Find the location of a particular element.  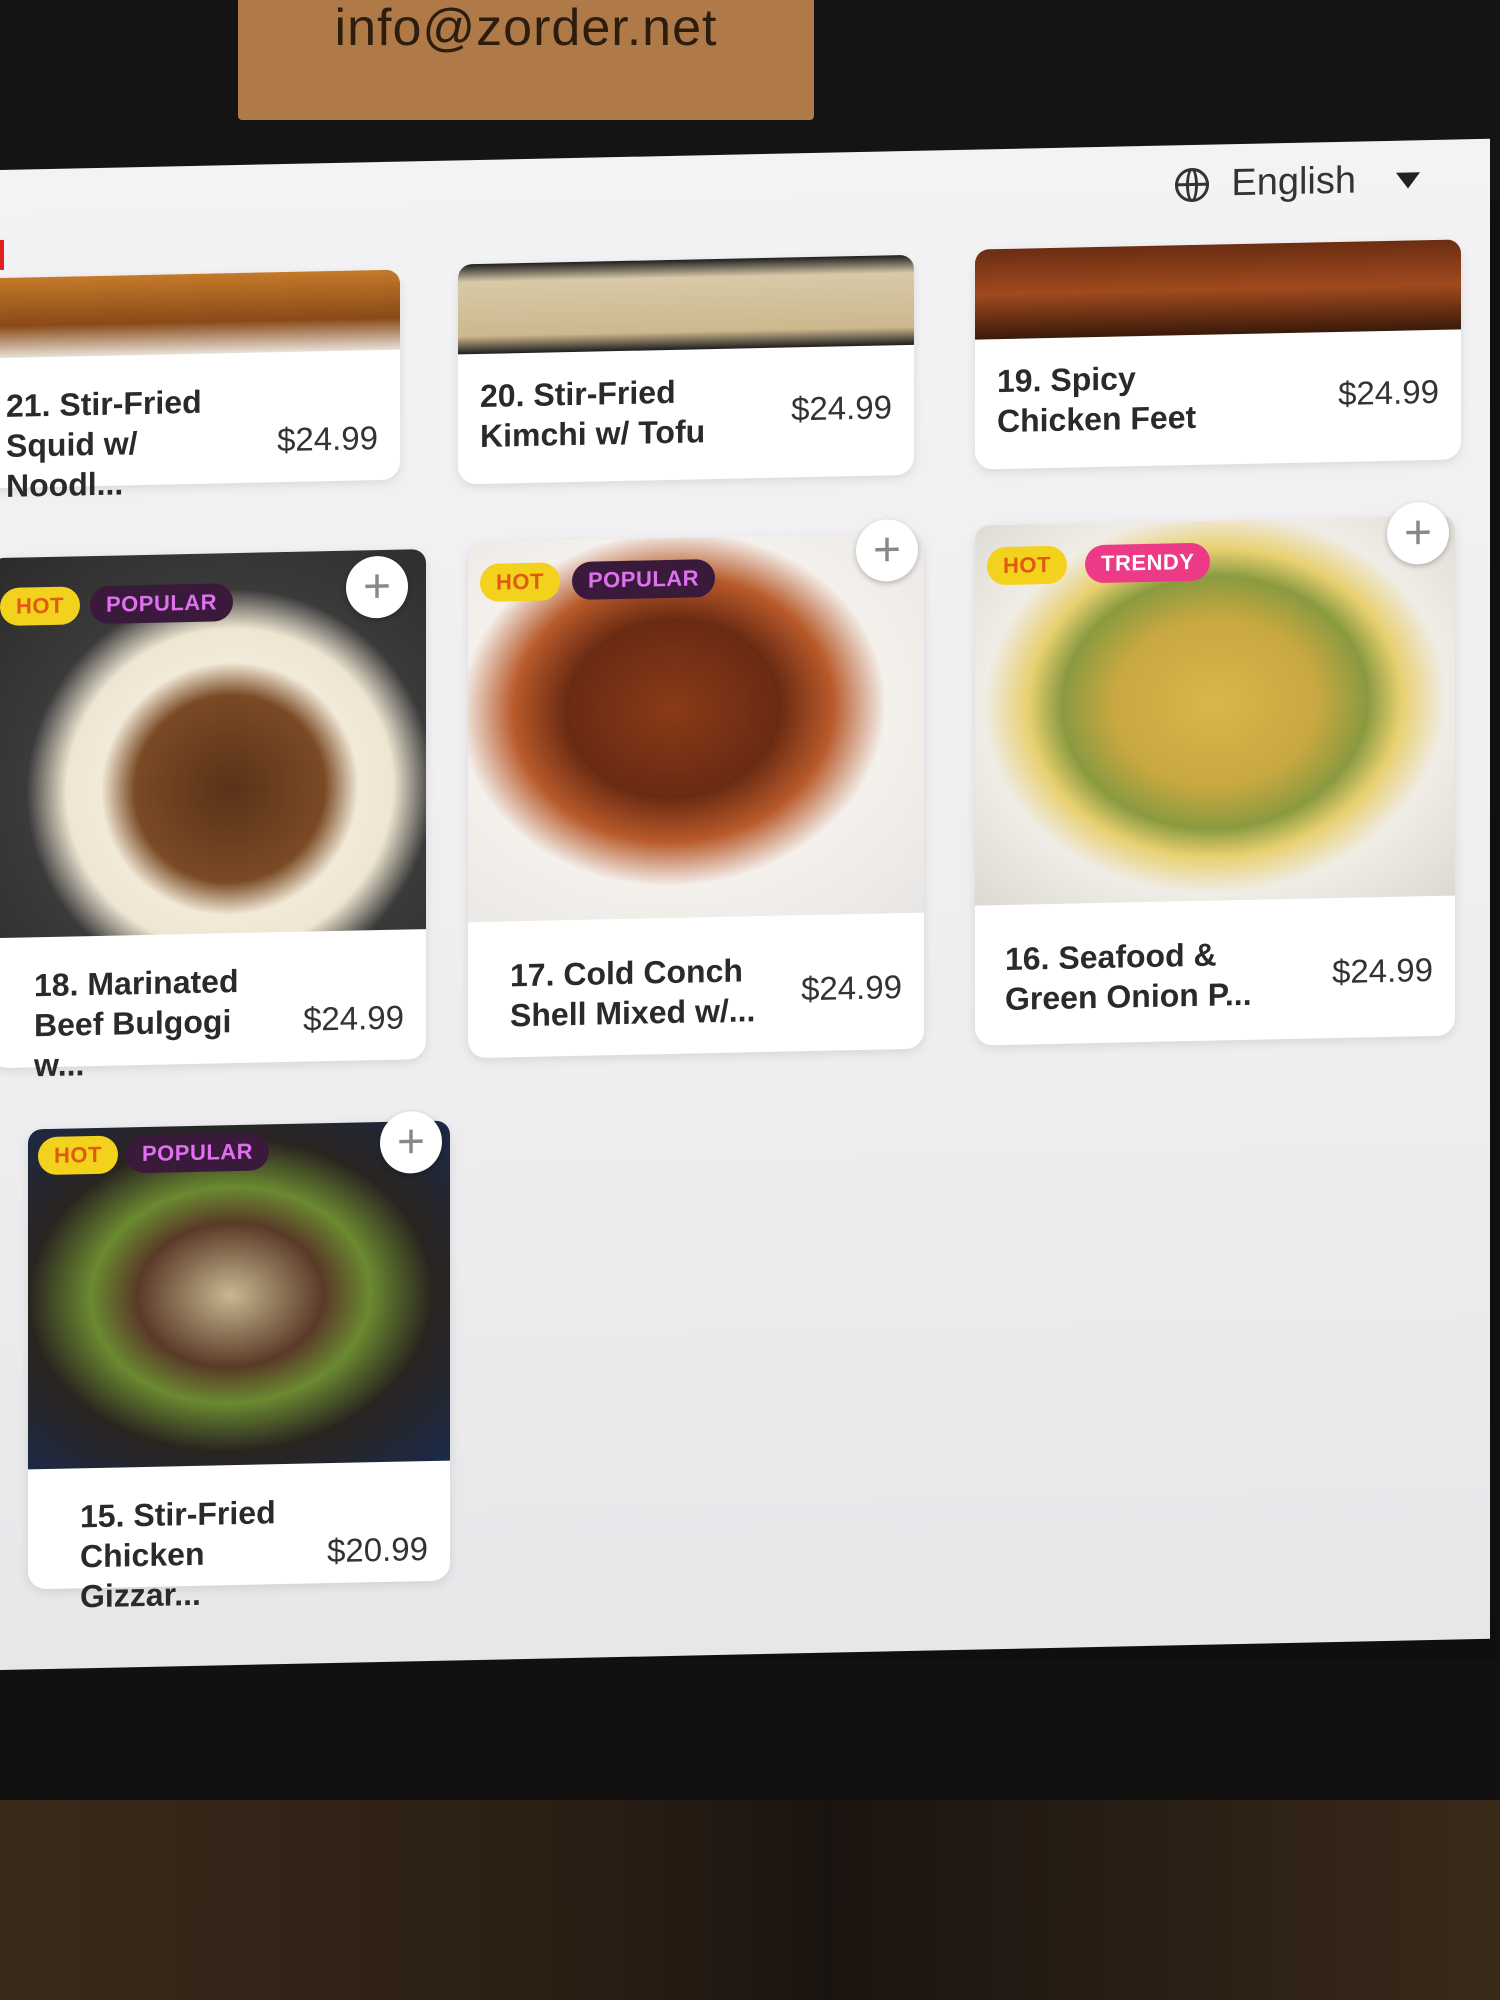

language-label: English is located at coordinates (1293, 182).